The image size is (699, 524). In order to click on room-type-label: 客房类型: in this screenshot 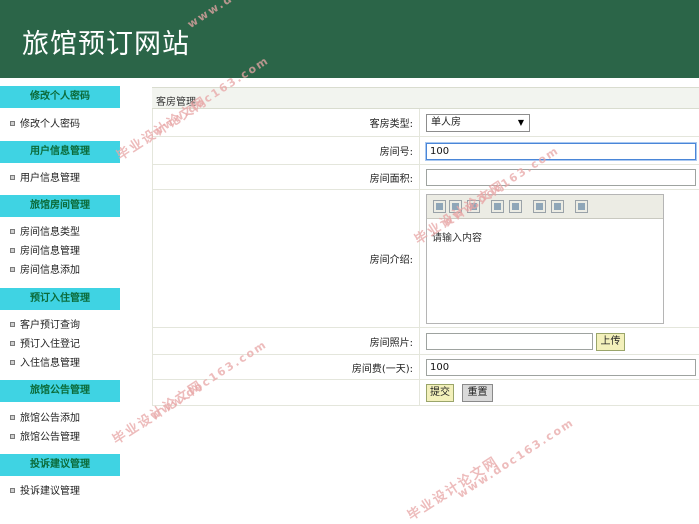, I will do `click(286, 122)`.